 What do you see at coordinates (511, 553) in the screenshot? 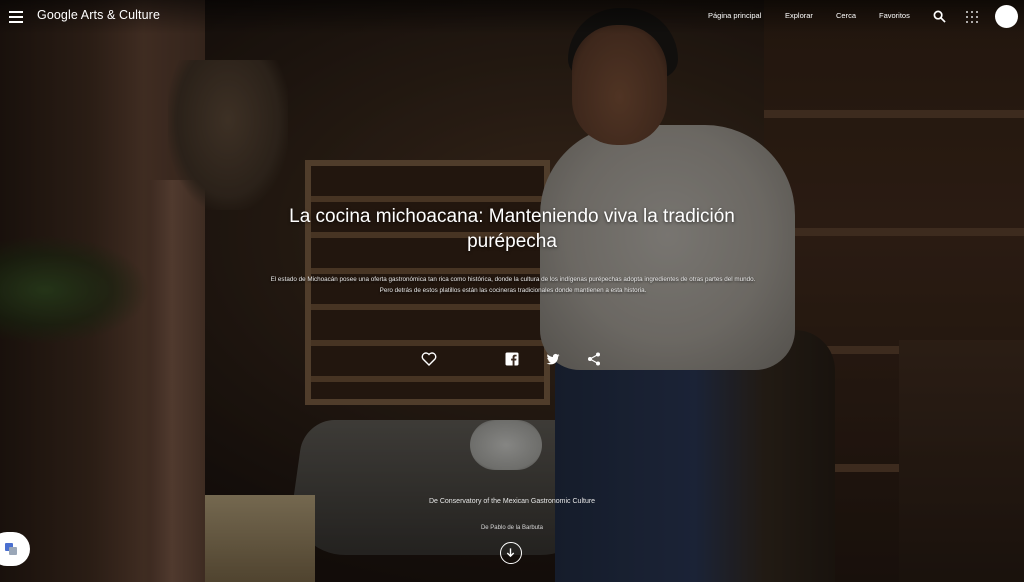
I see `arrow-down-icon` at bounding box center [511, 553].